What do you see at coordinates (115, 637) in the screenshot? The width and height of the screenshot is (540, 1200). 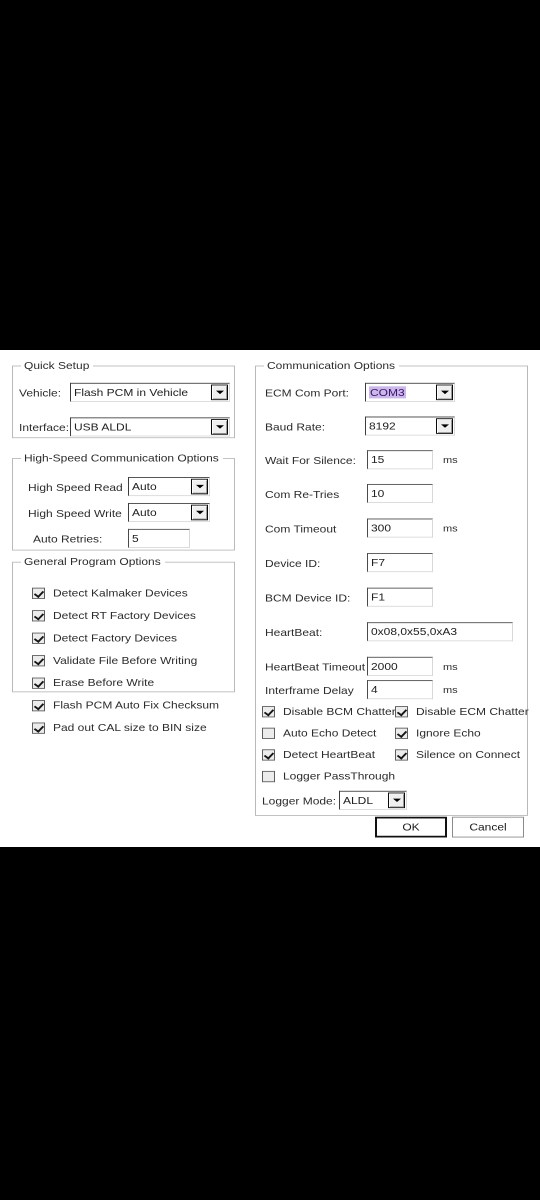 I see `checkbox-label: Detect Factory Devices` at bounding box center [115, 637].